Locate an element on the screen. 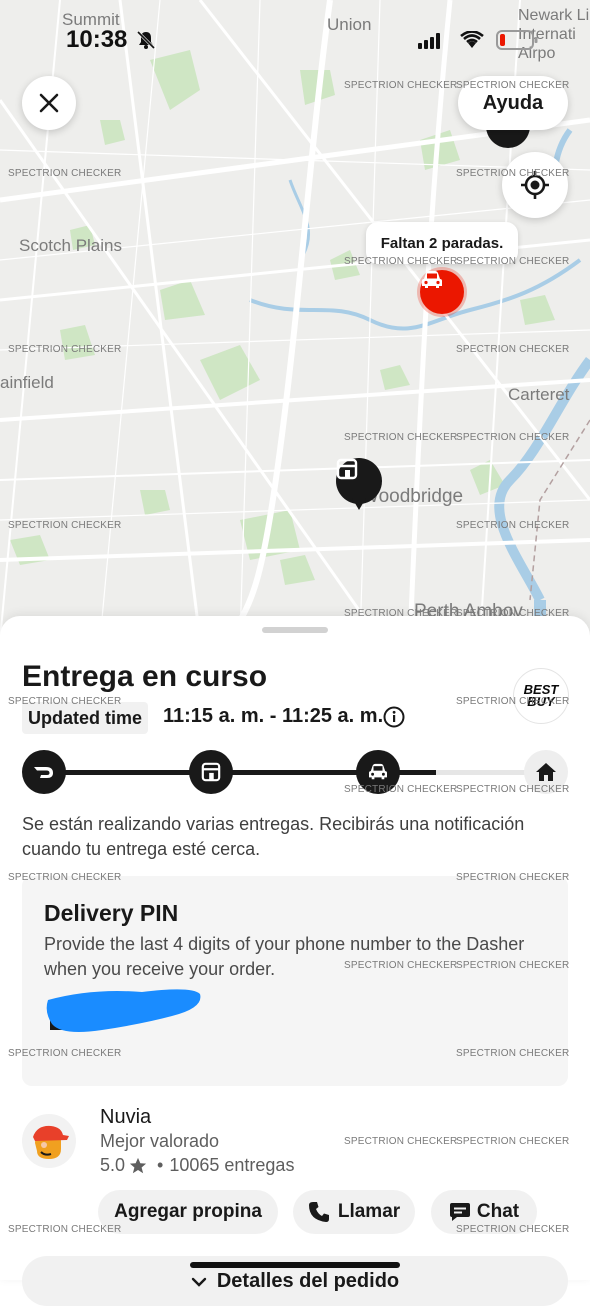 The image size is (590, 1306). progress-step-home is located at coordinates (546, 772).